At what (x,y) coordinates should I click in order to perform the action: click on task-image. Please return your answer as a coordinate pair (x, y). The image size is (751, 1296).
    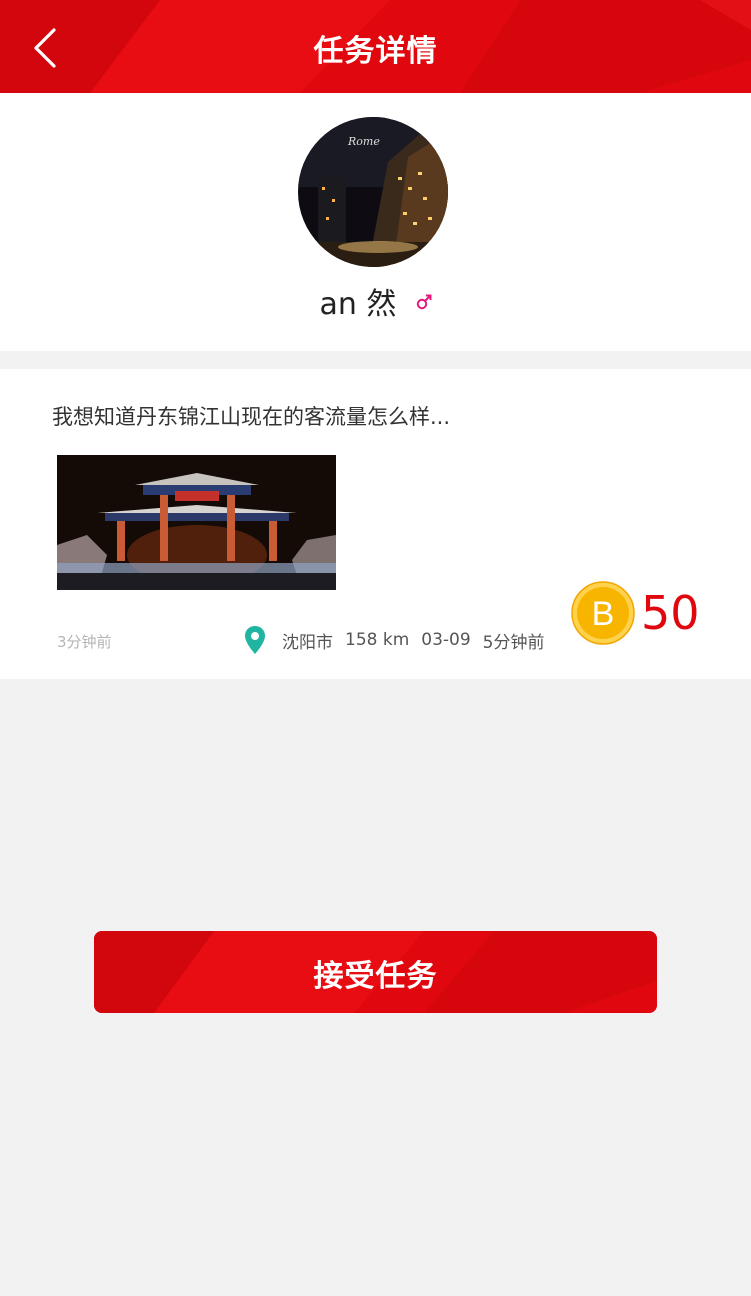
    Looking at the image, I should click on (196, 522).